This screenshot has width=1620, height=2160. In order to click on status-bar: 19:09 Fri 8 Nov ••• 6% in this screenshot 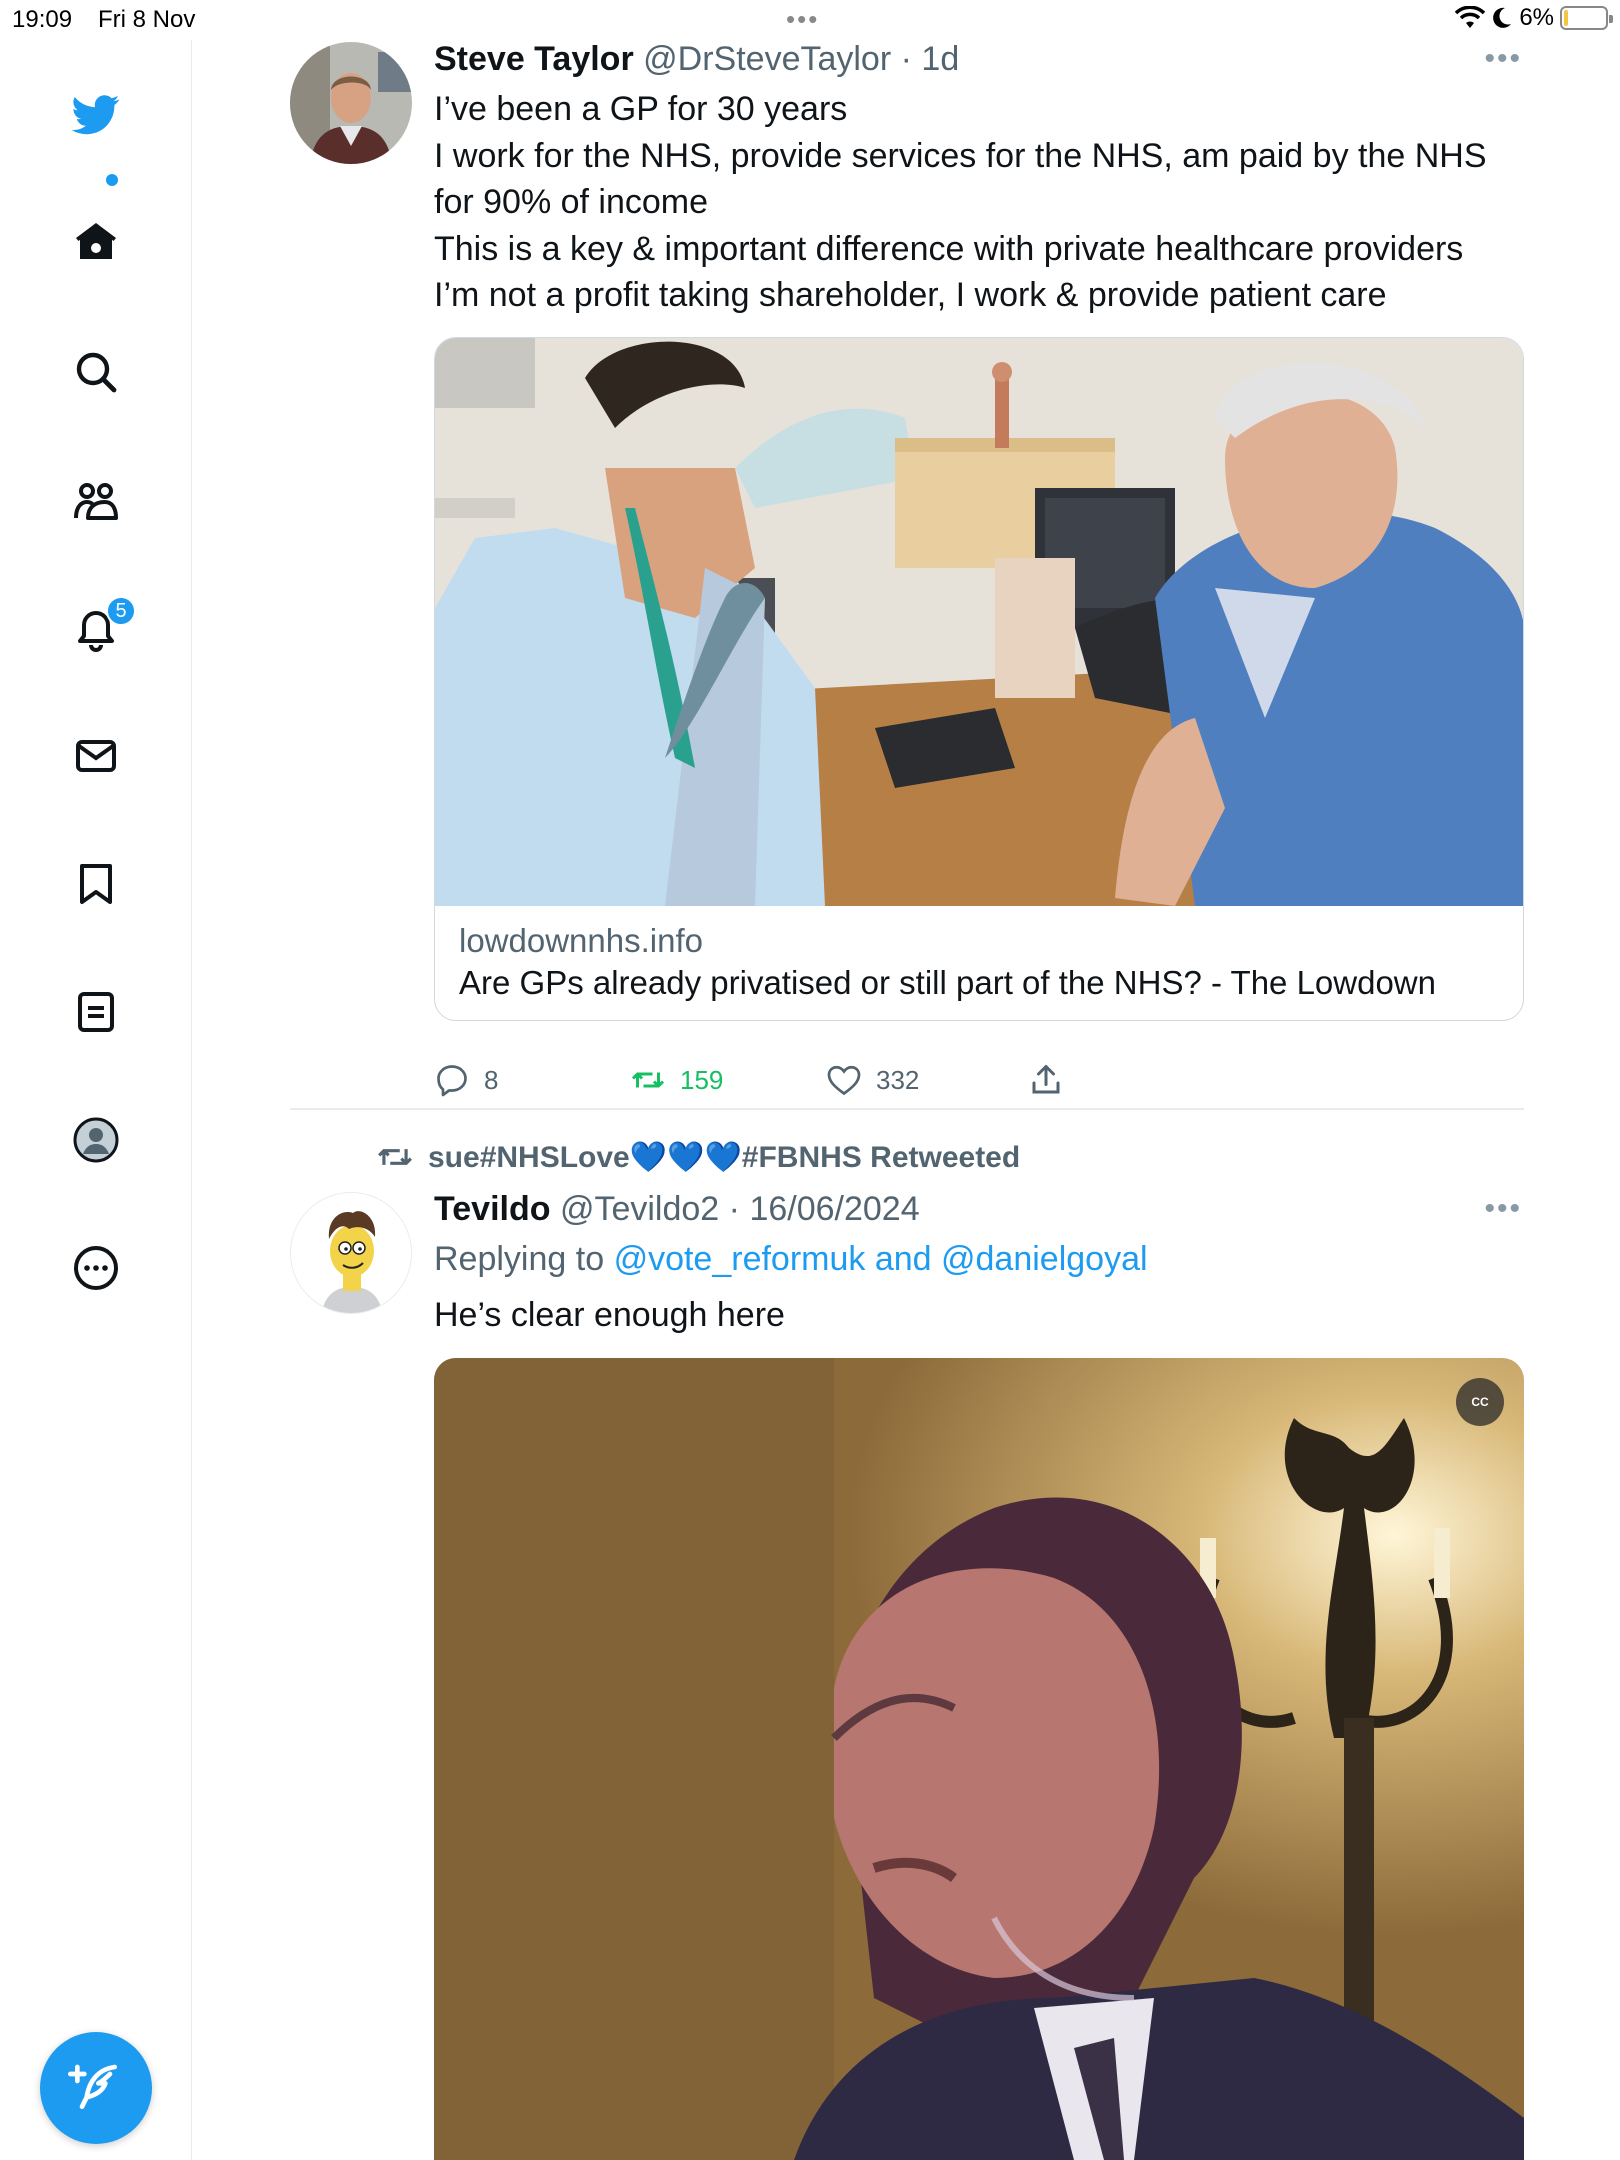, I will do `click(810, 20)`.